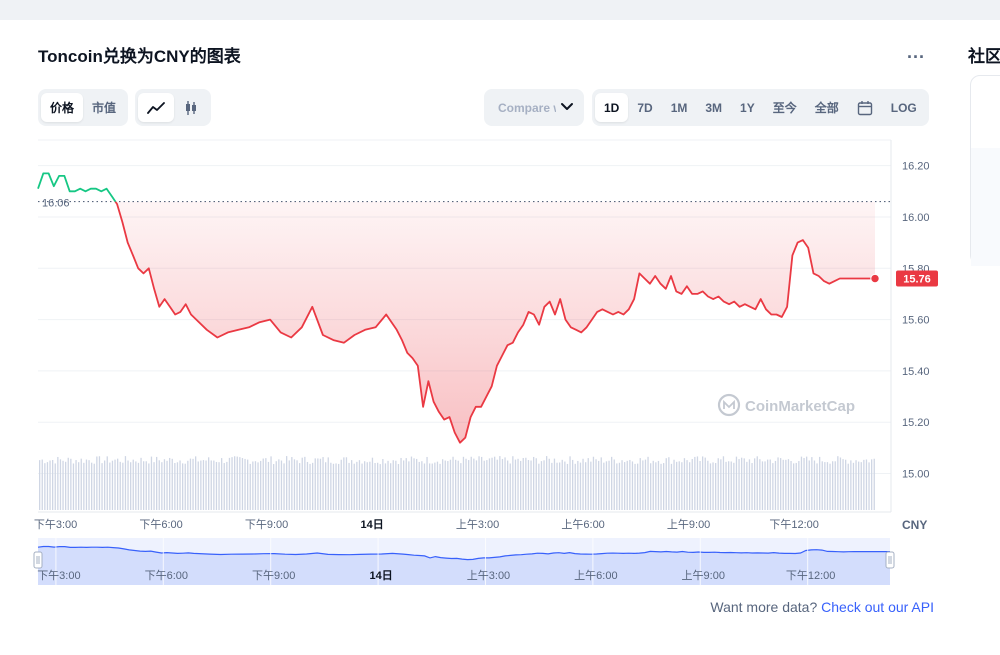 This screenshot has height=655, width=1000. I want to click on navigator-left-handle, so click(38, 560).